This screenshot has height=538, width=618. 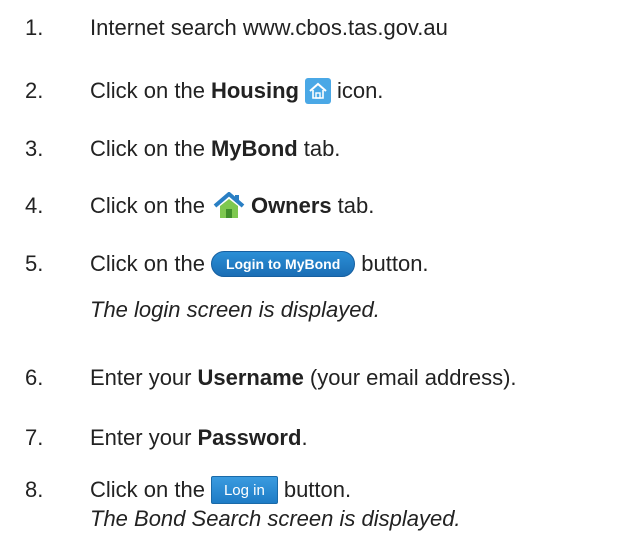 What do you see at coordinates (34, 90) in the screenshot?
I see `step-number: 2.` at bounding box center [34, 90].